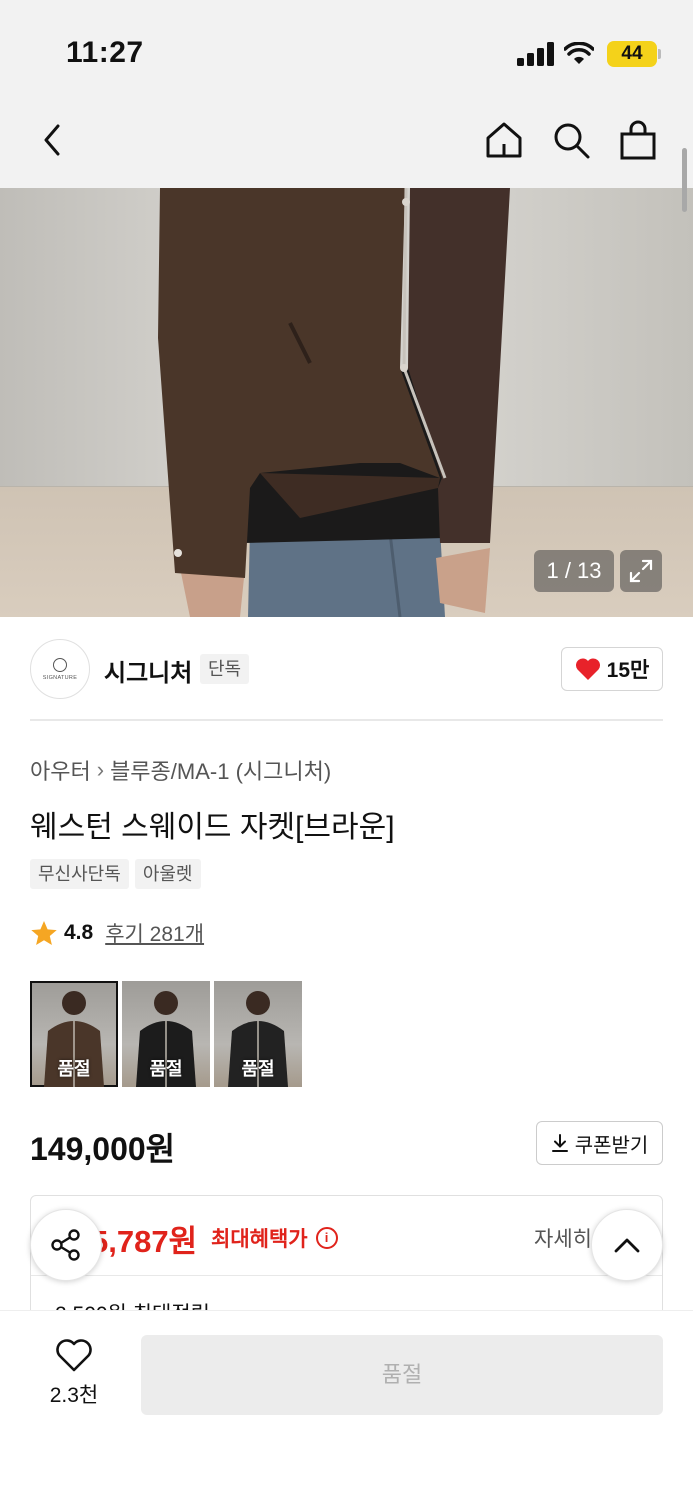 The image size is (693, 1500). Describe the element at coordinates (628, 670) in the screenshot. I see `brand-like-count: 15만` at that location.